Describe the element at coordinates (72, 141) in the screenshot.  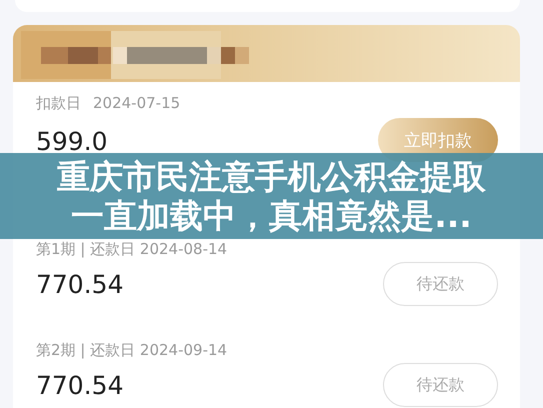
I see `deduction-amount: 599.0` at that location.